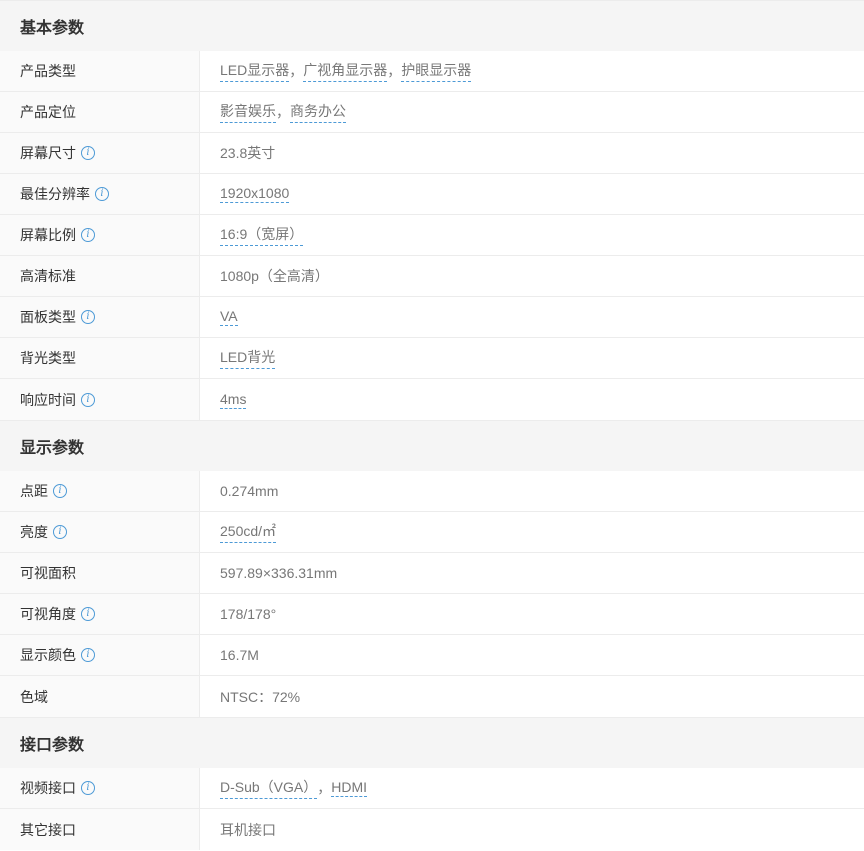 The width and height of the screenshot is (864, 851). Describe the element at coordinates (100, 655) in the screenshot. I see `spec-label-cell: 显示颜色 i` at that location.